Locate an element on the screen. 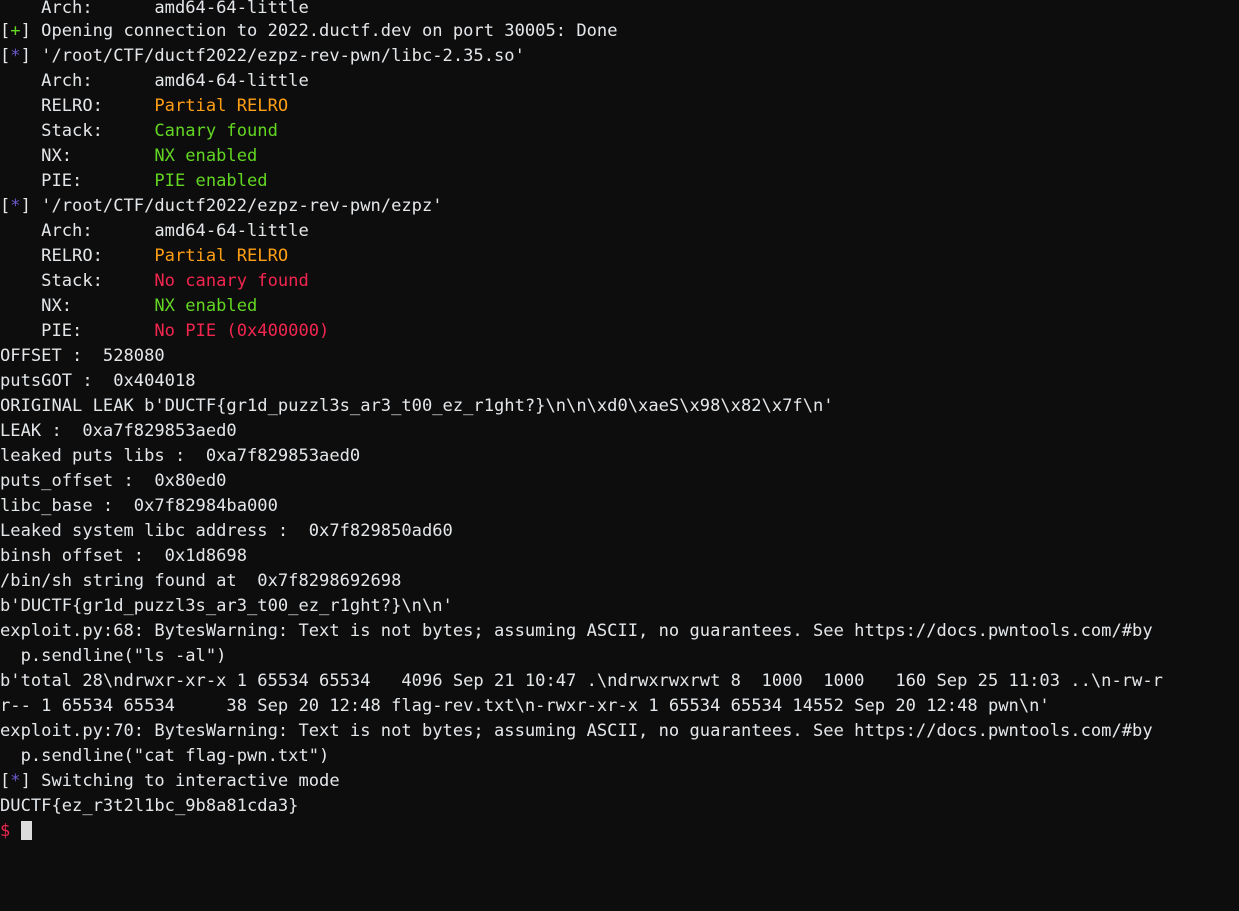 The image size is (1239, 911). terminal-line: OFFSET : 528080 is located at coordinates (619, 356).